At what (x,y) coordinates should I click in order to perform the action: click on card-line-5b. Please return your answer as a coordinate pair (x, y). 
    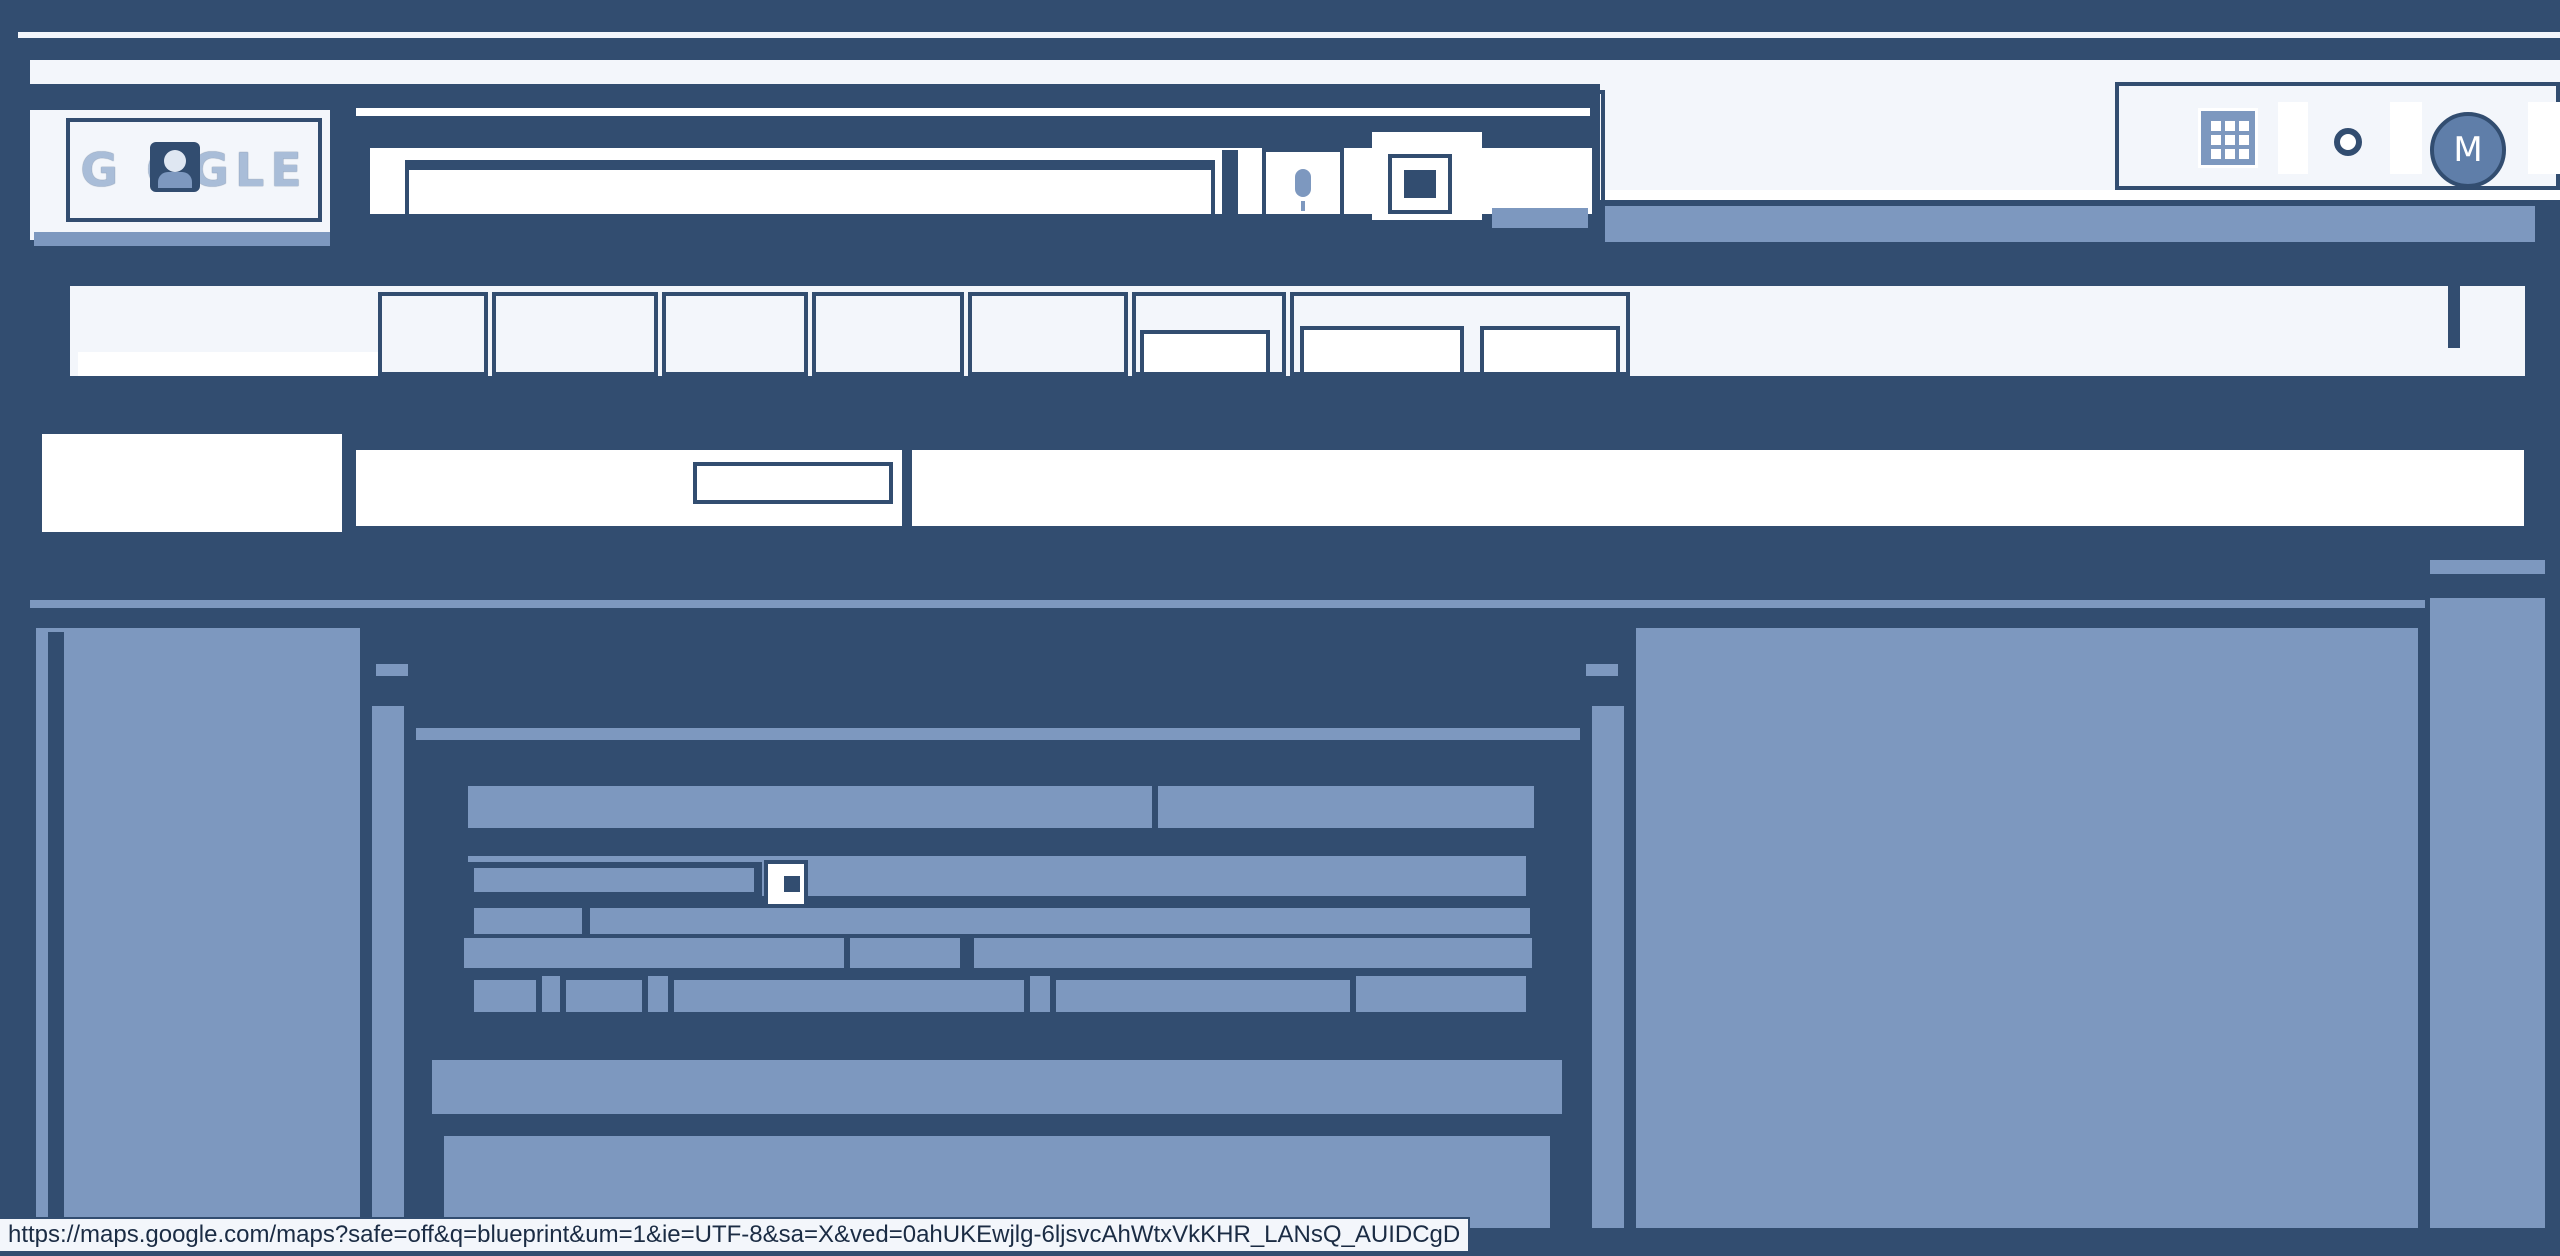
    Looking at the image, I should click on (551, 994).